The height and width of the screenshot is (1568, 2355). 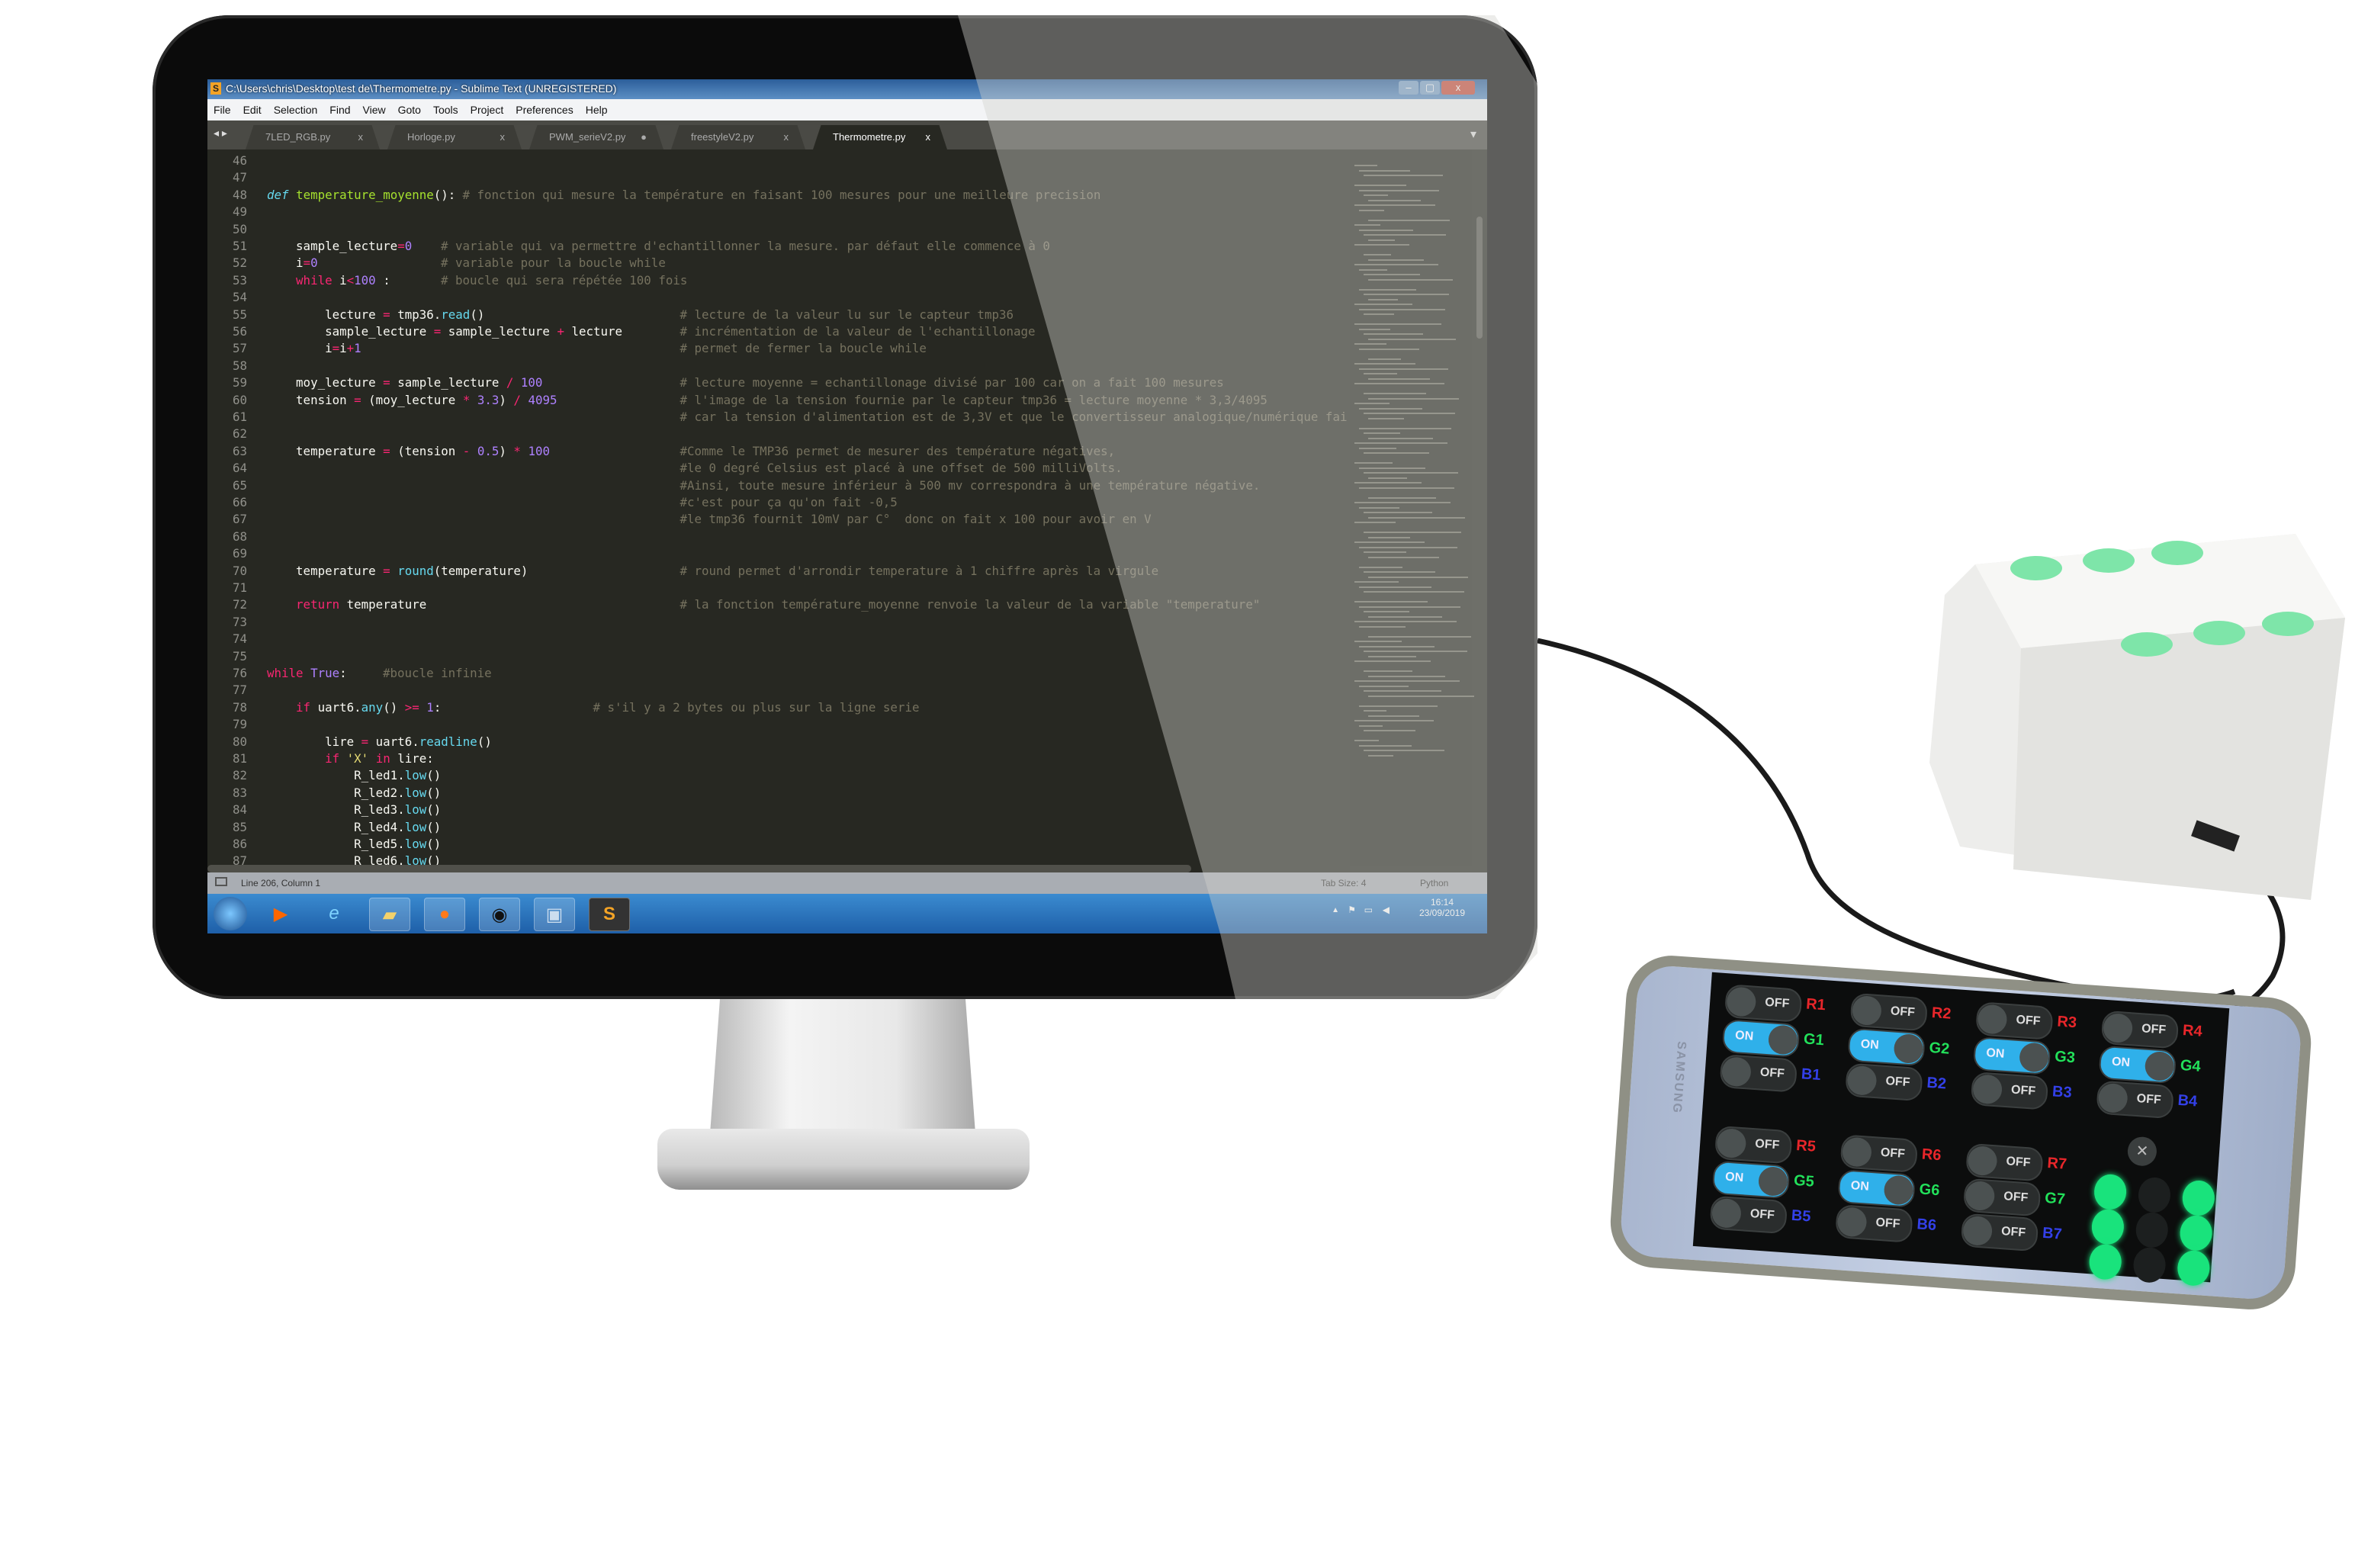 What do you see at coordinates (1874, 1223) in the screenshot?
I see `toggle-b6: OFF` at bounding box center [1874, 1223].